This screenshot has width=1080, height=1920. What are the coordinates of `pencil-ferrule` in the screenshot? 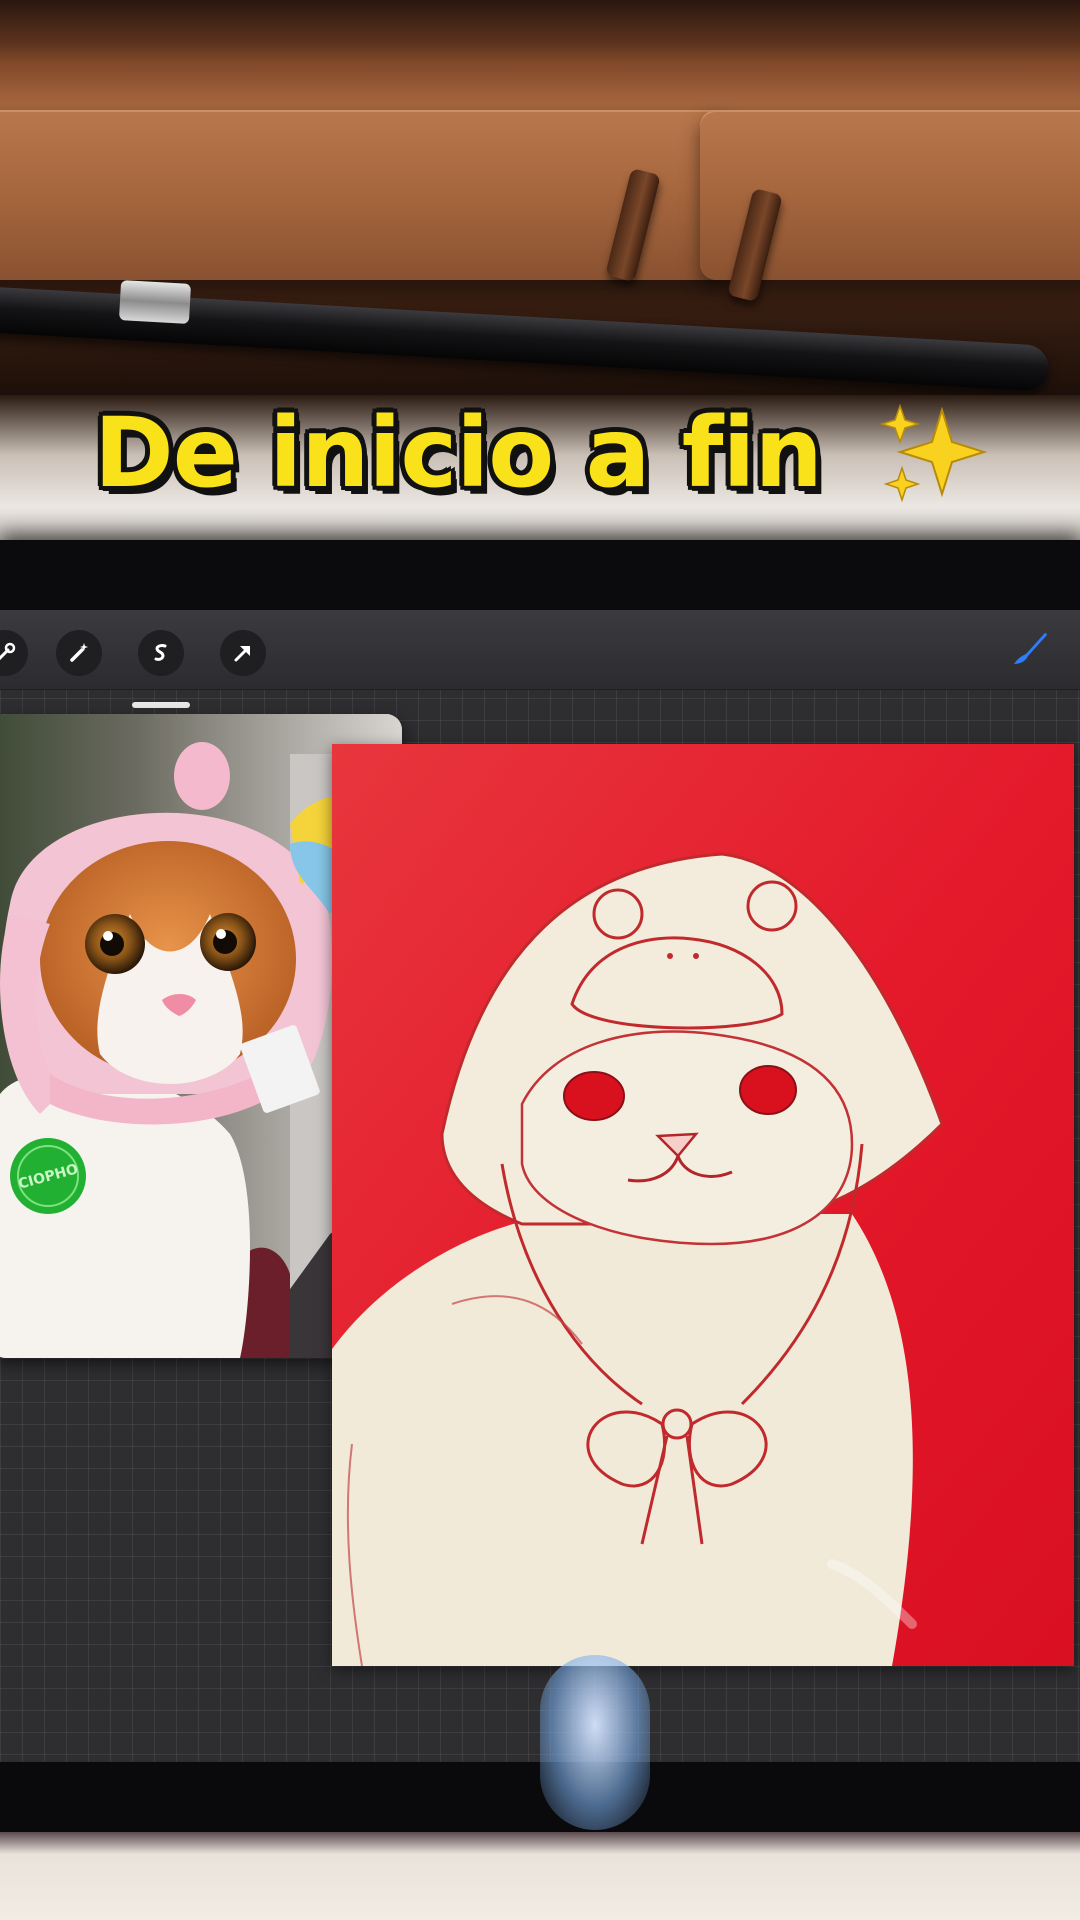 It's located at (155, 302).